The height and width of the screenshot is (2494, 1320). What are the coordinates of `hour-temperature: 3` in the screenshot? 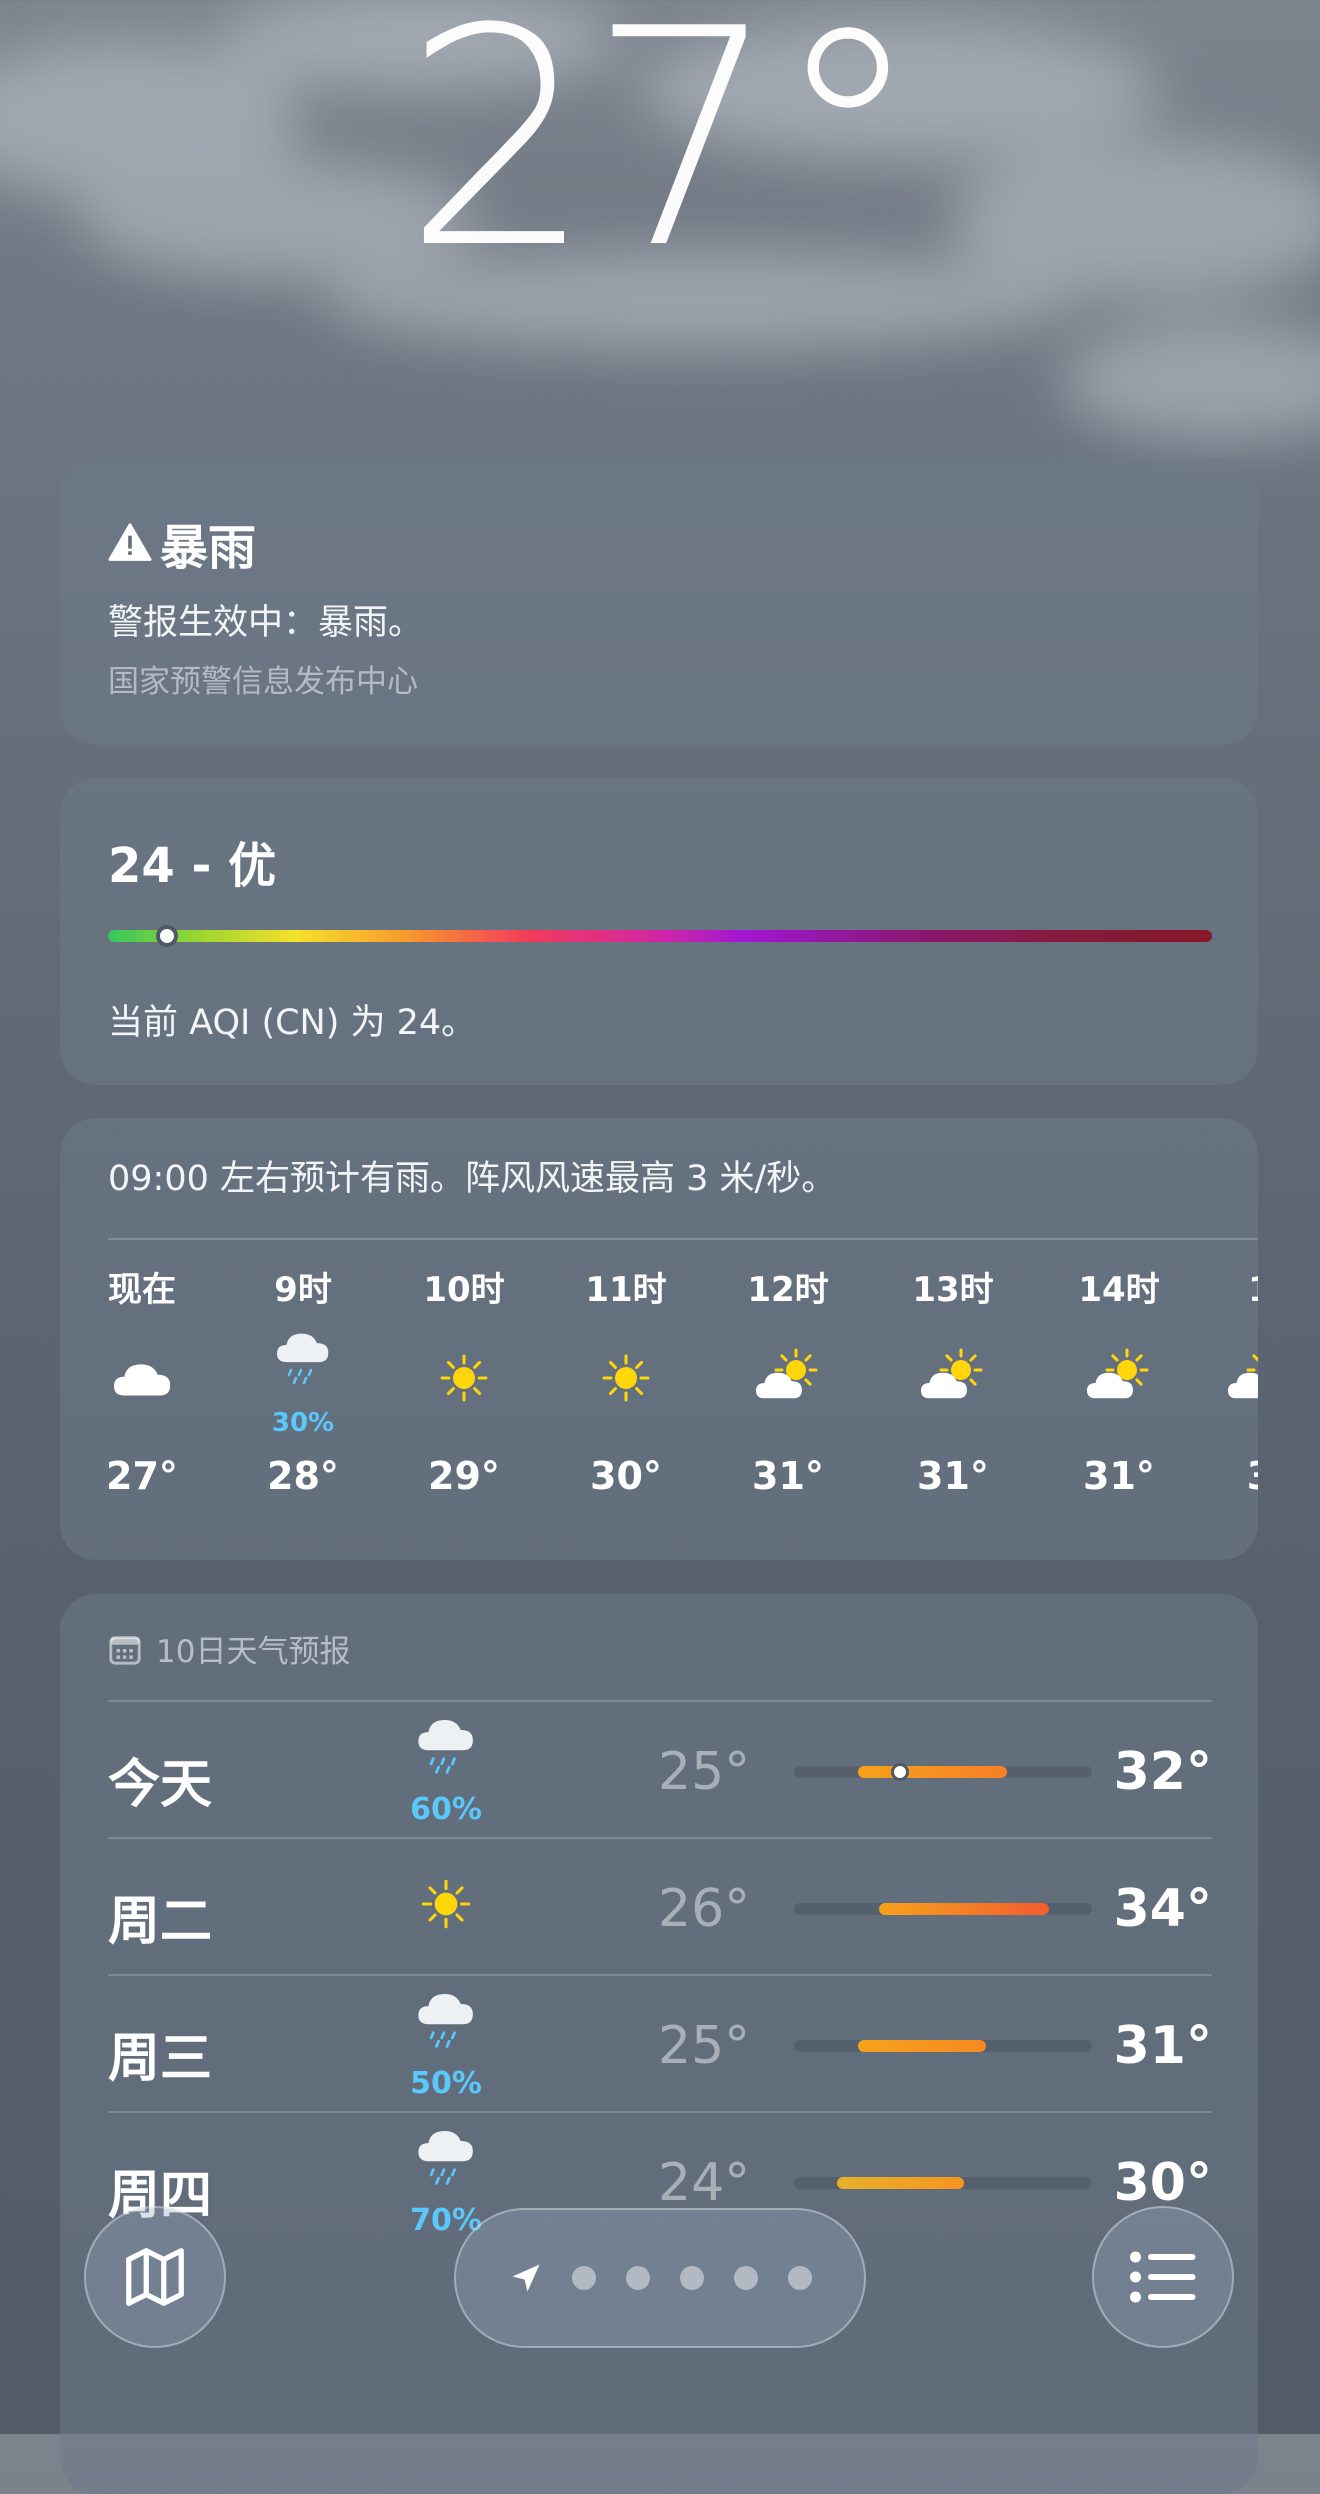 It's located at (1221, 1476).